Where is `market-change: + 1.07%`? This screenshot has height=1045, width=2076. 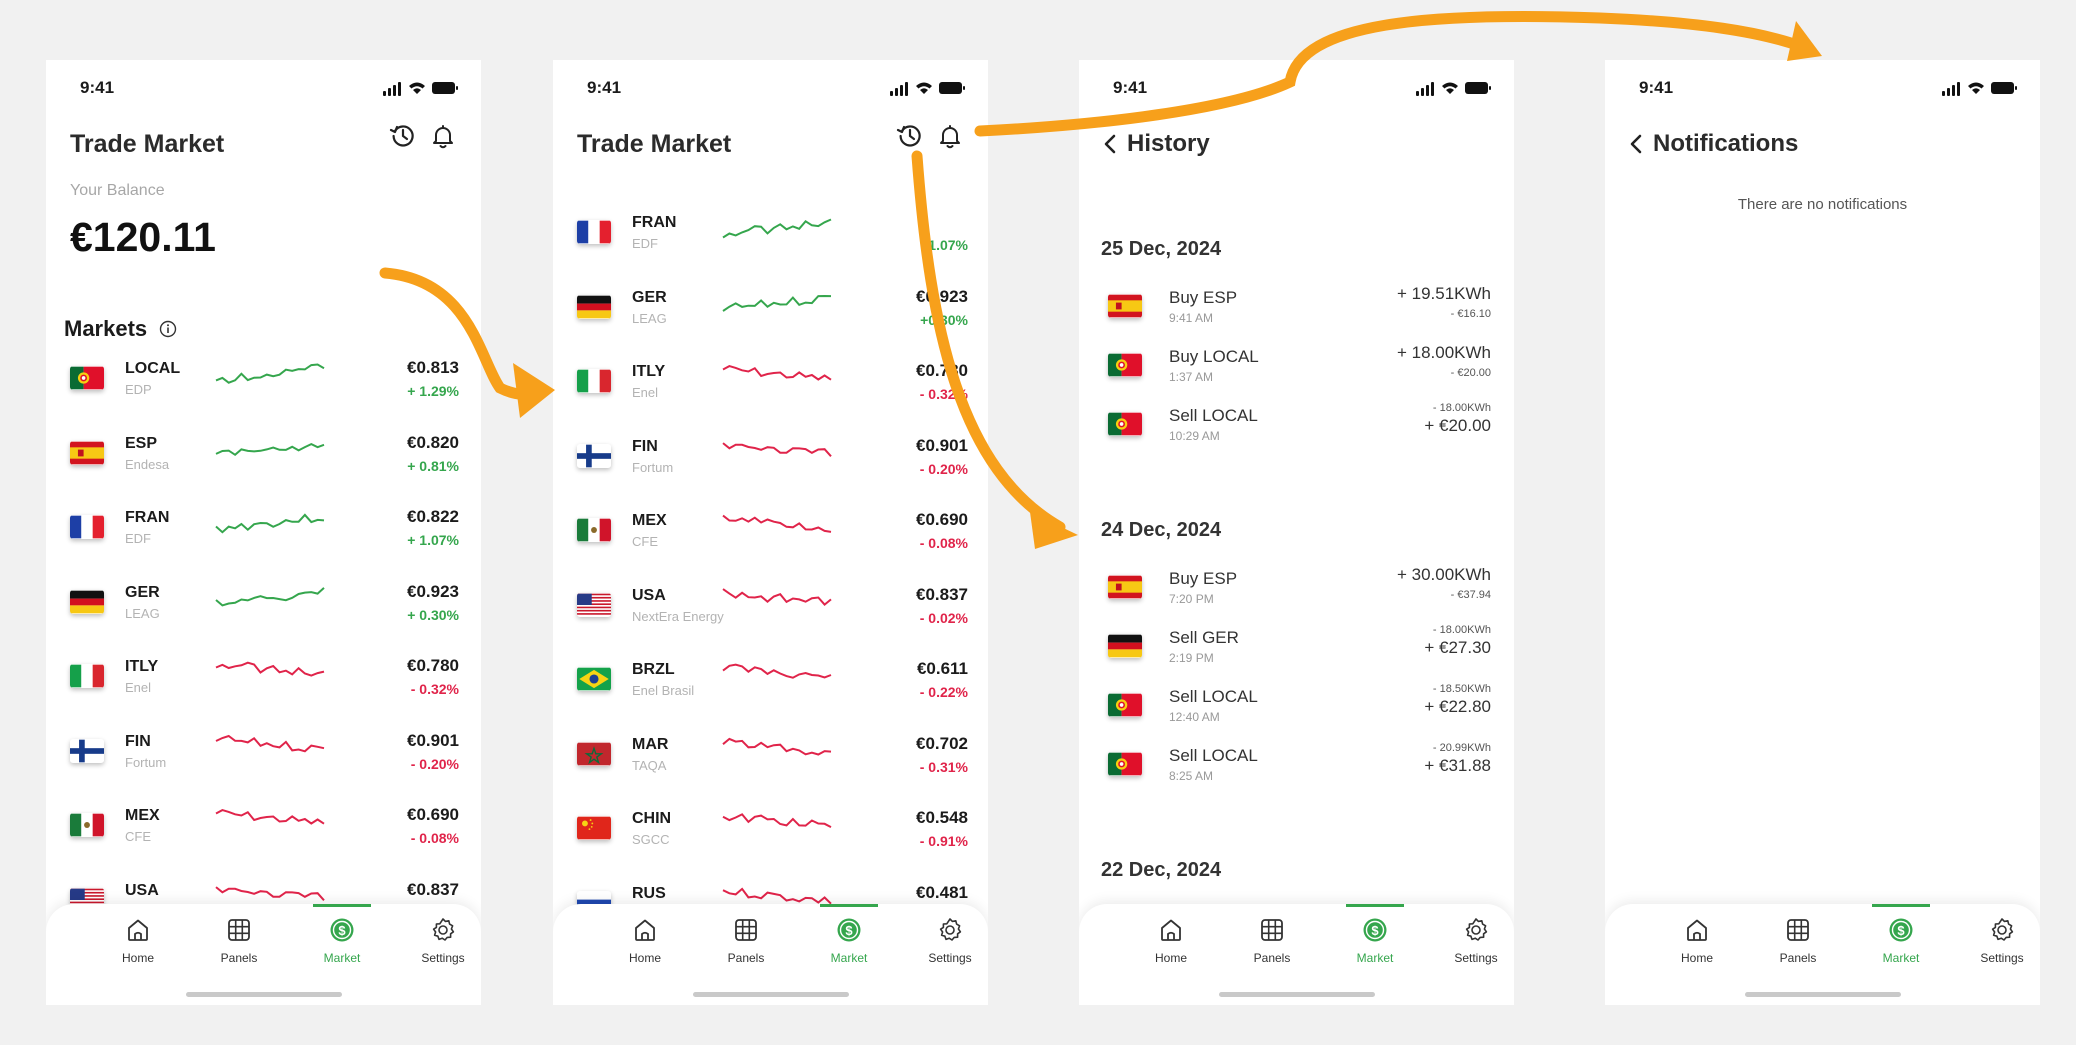
market-change: + 1.07% is located at coordinates (433, 540).